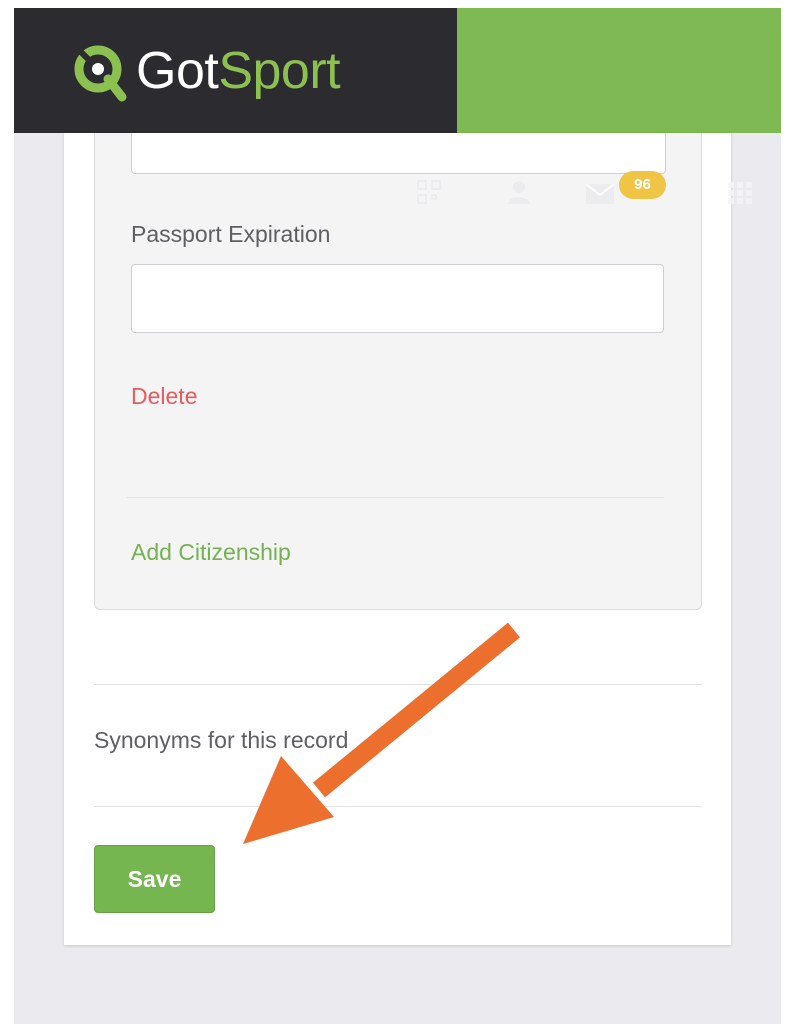  I want to click on logo-wordmark: GotSport, so click(238, 71).